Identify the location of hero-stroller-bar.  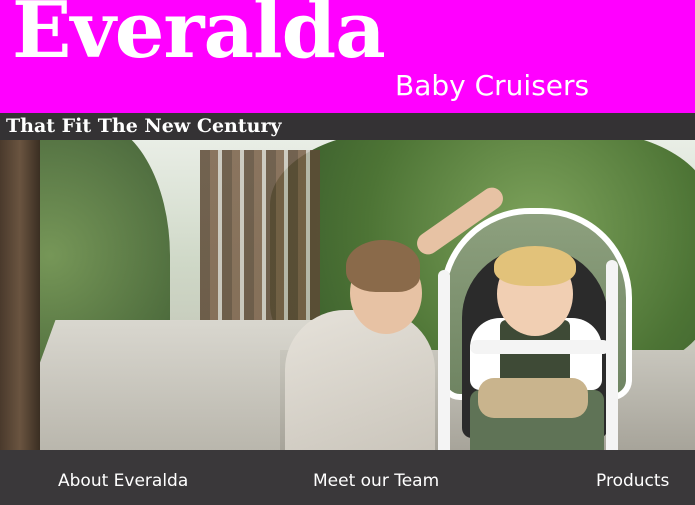
(540, 347).